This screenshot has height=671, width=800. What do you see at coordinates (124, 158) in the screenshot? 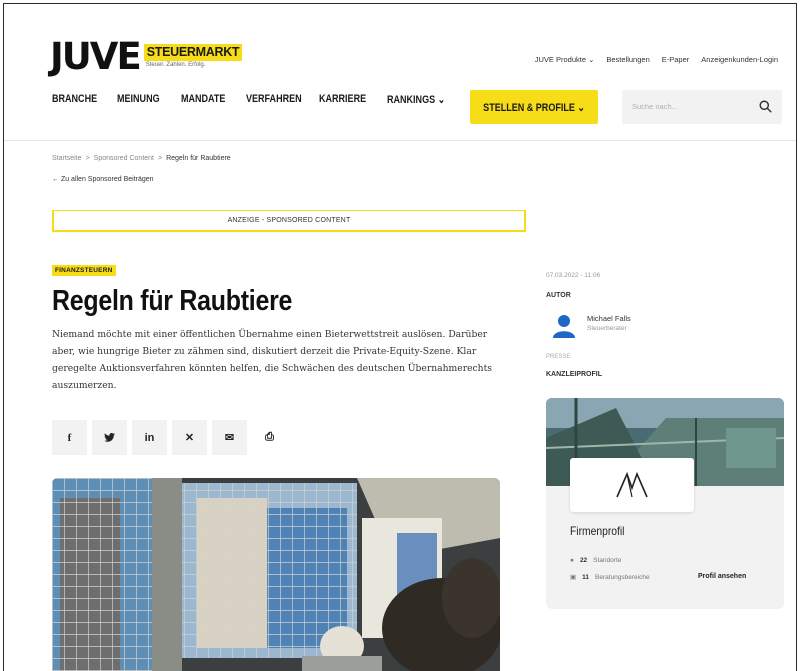
I see `breadcrumb-sponsored: Sponsored Content` at bounding box center [124, 158].